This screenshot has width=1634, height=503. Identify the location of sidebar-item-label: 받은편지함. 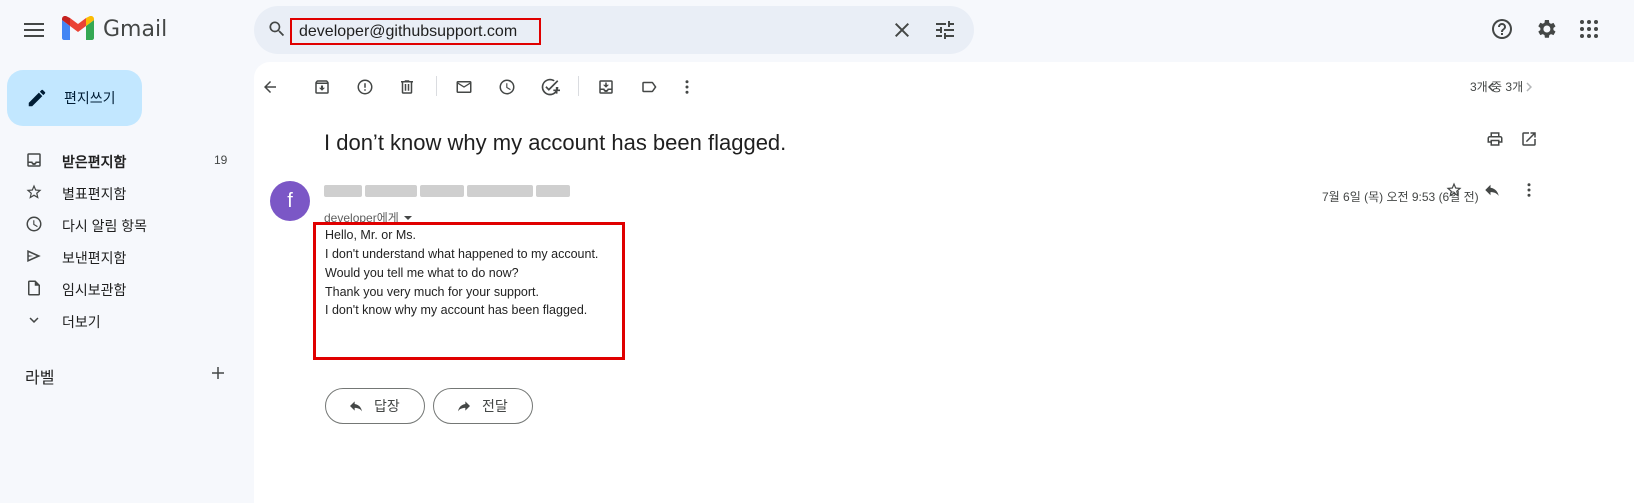
(94, 162).